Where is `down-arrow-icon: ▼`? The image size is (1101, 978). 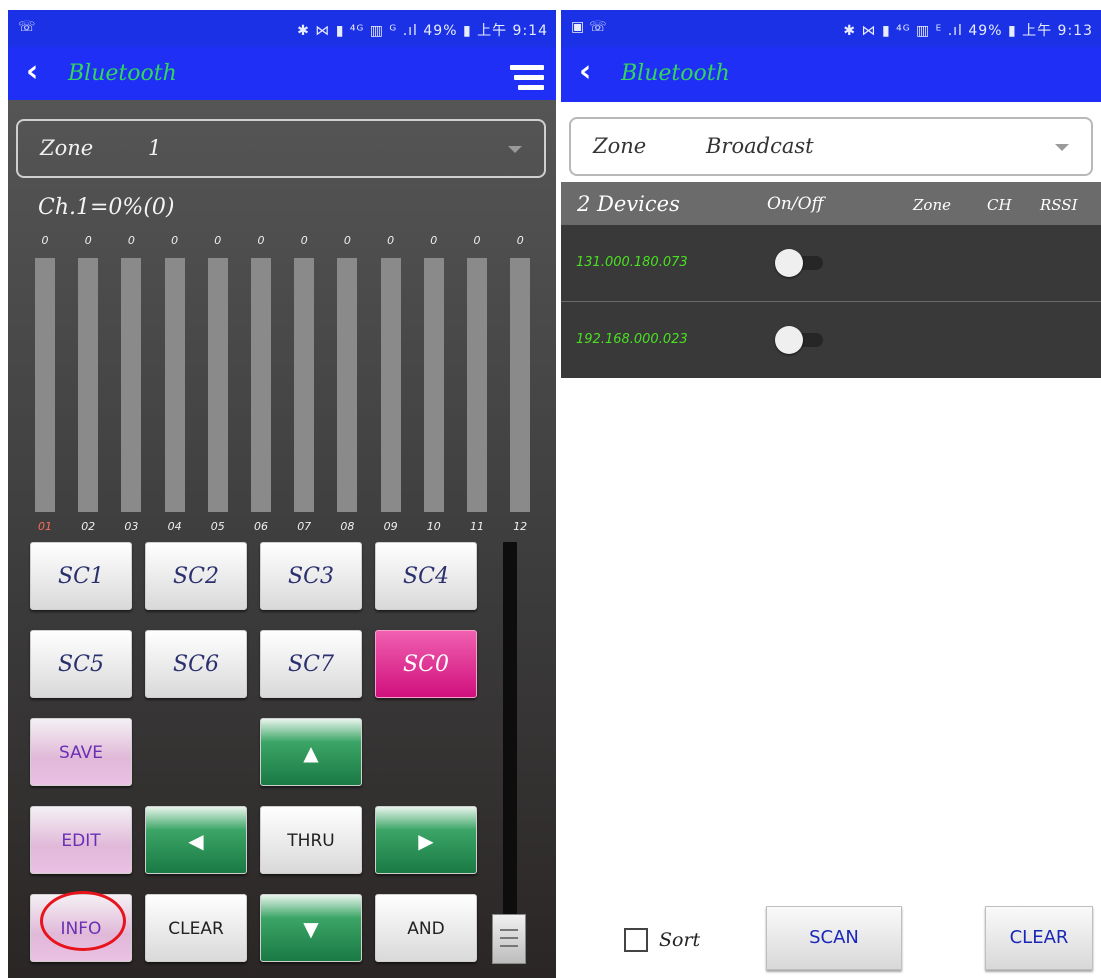 down-arrow-icon: ▼ is located at coordinates (311, 929).